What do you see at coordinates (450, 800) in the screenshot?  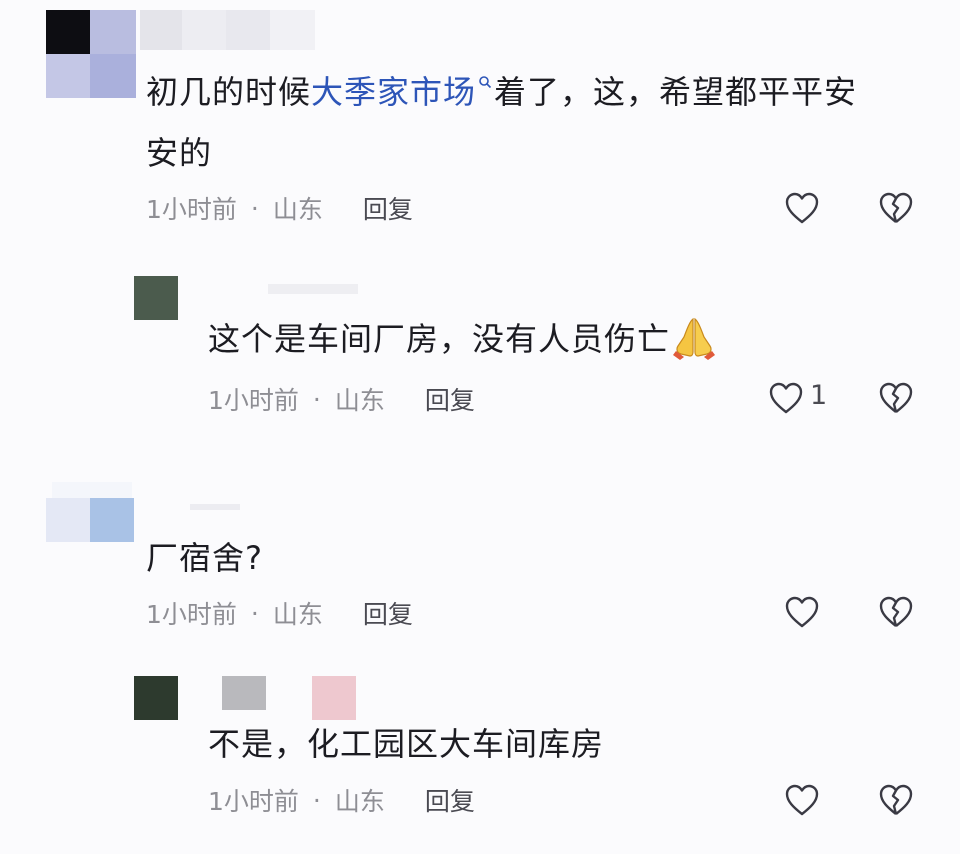 I see `reply-button: 回复` at bounding box center [450, 800].